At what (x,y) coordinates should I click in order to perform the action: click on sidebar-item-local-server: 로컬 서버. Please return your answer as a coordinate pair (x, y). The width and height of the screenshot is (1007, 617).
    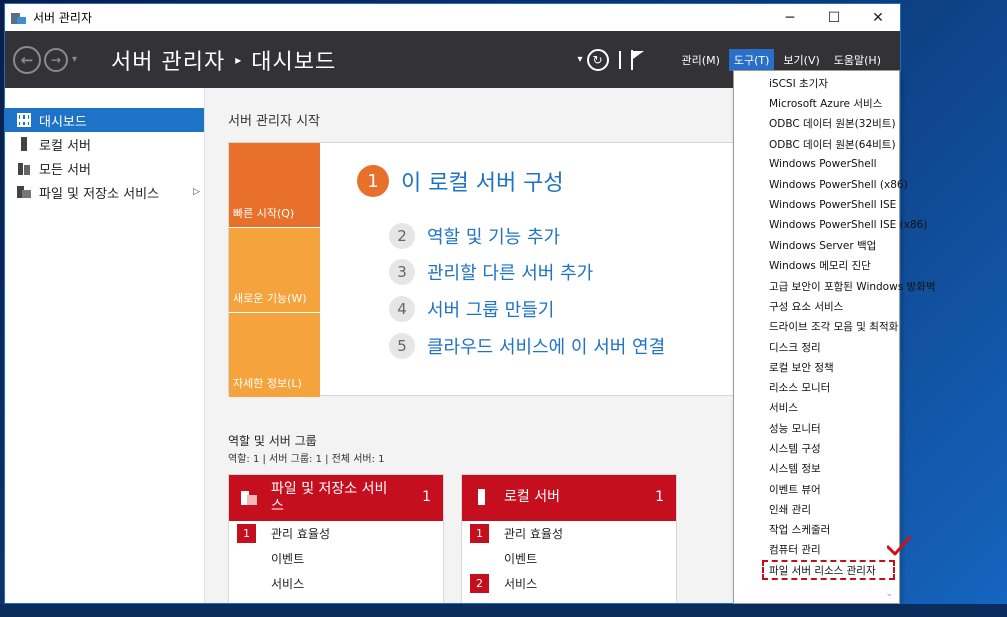
    Looking at the image, I should click on (104, 144).